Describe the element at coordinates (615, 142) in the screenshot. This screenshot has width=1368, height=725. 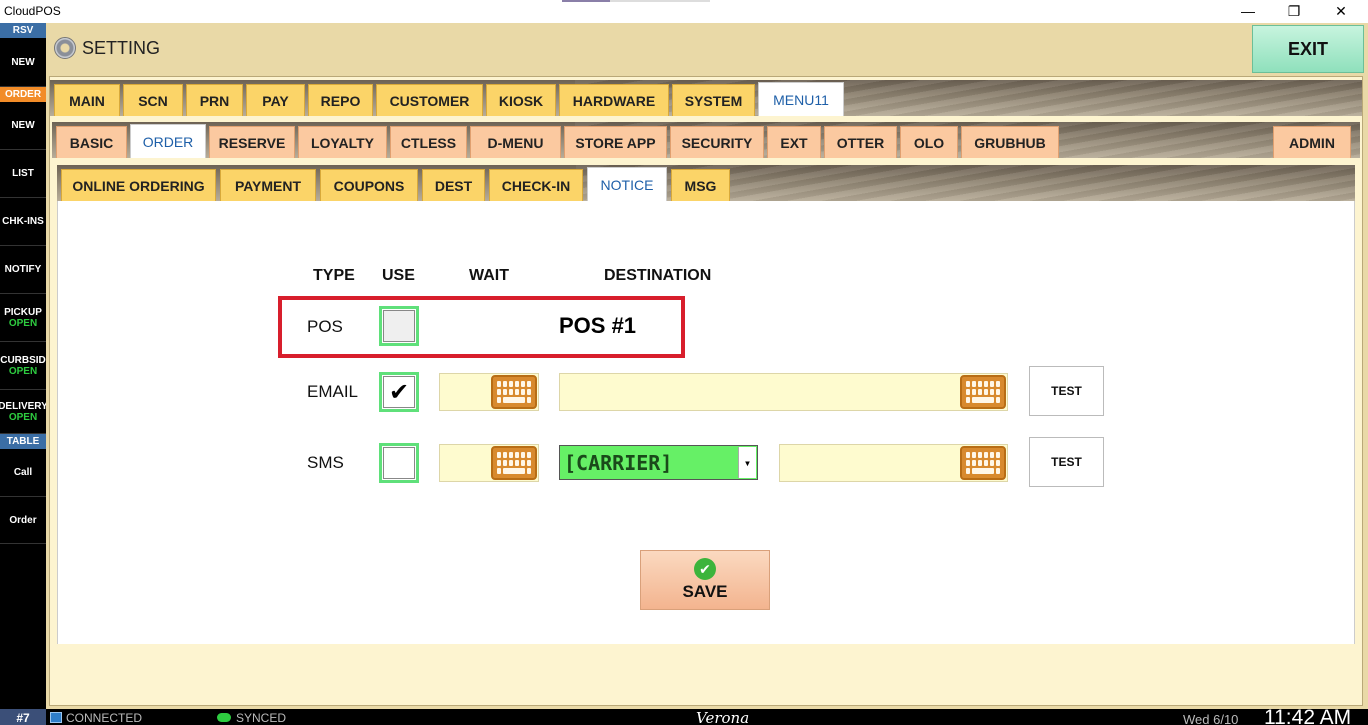
I see `tab-store-app: STORE APP` at that location.